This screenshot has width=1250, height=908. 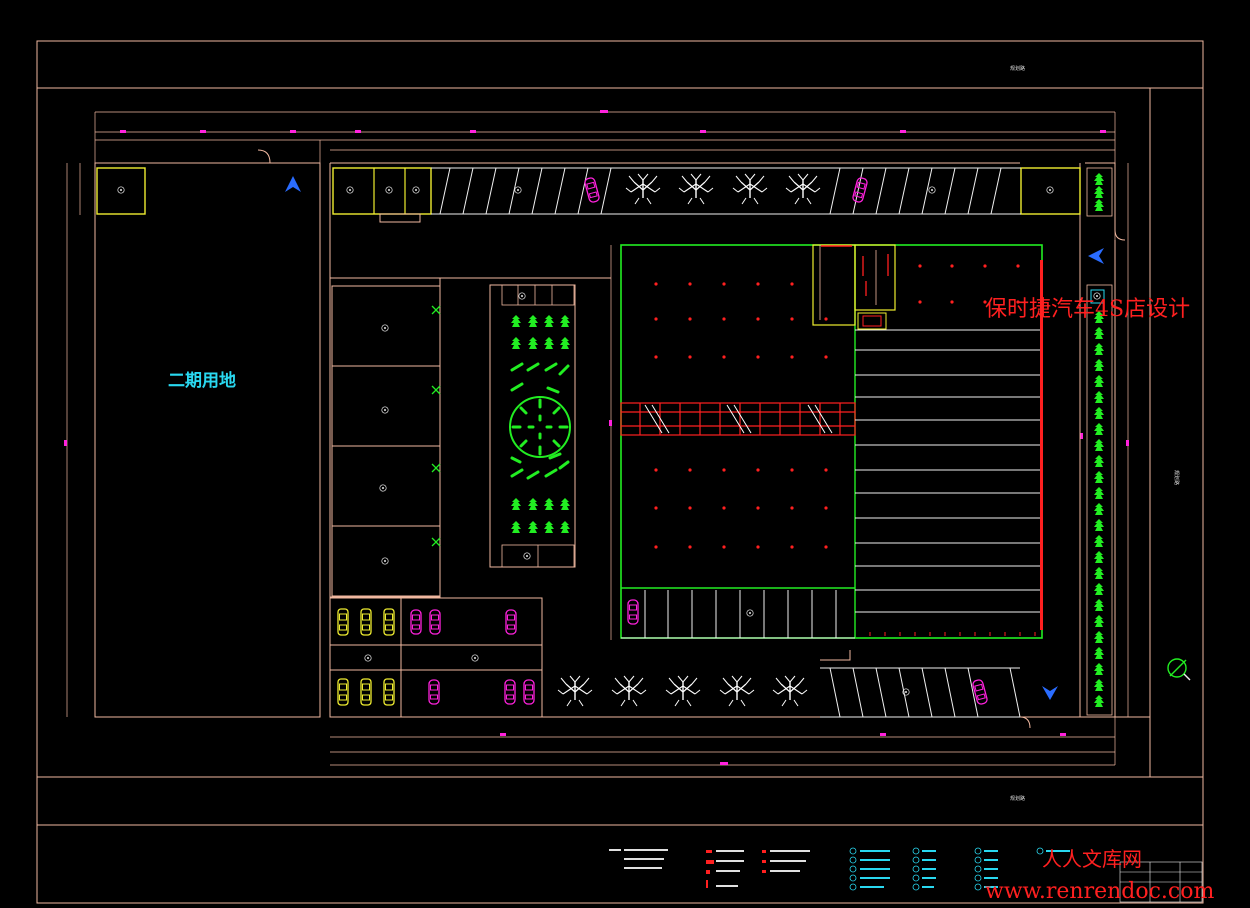 What do you see at coordinates (202, 380) in the screenshot?
I see `phase2-land-label: 二期用地` at bounding box center [202, 380].